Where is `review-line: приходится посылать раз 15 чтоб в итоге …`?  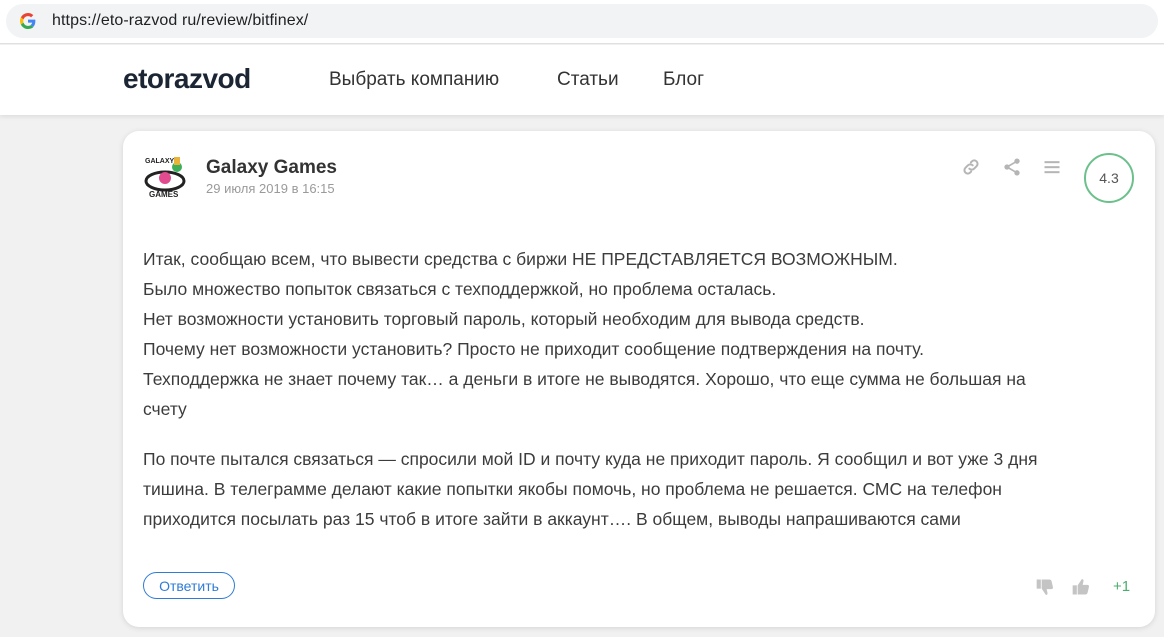
review-line: приходится посылать раз 15 чтоб в итоге … is located at coordinates (552, 519).